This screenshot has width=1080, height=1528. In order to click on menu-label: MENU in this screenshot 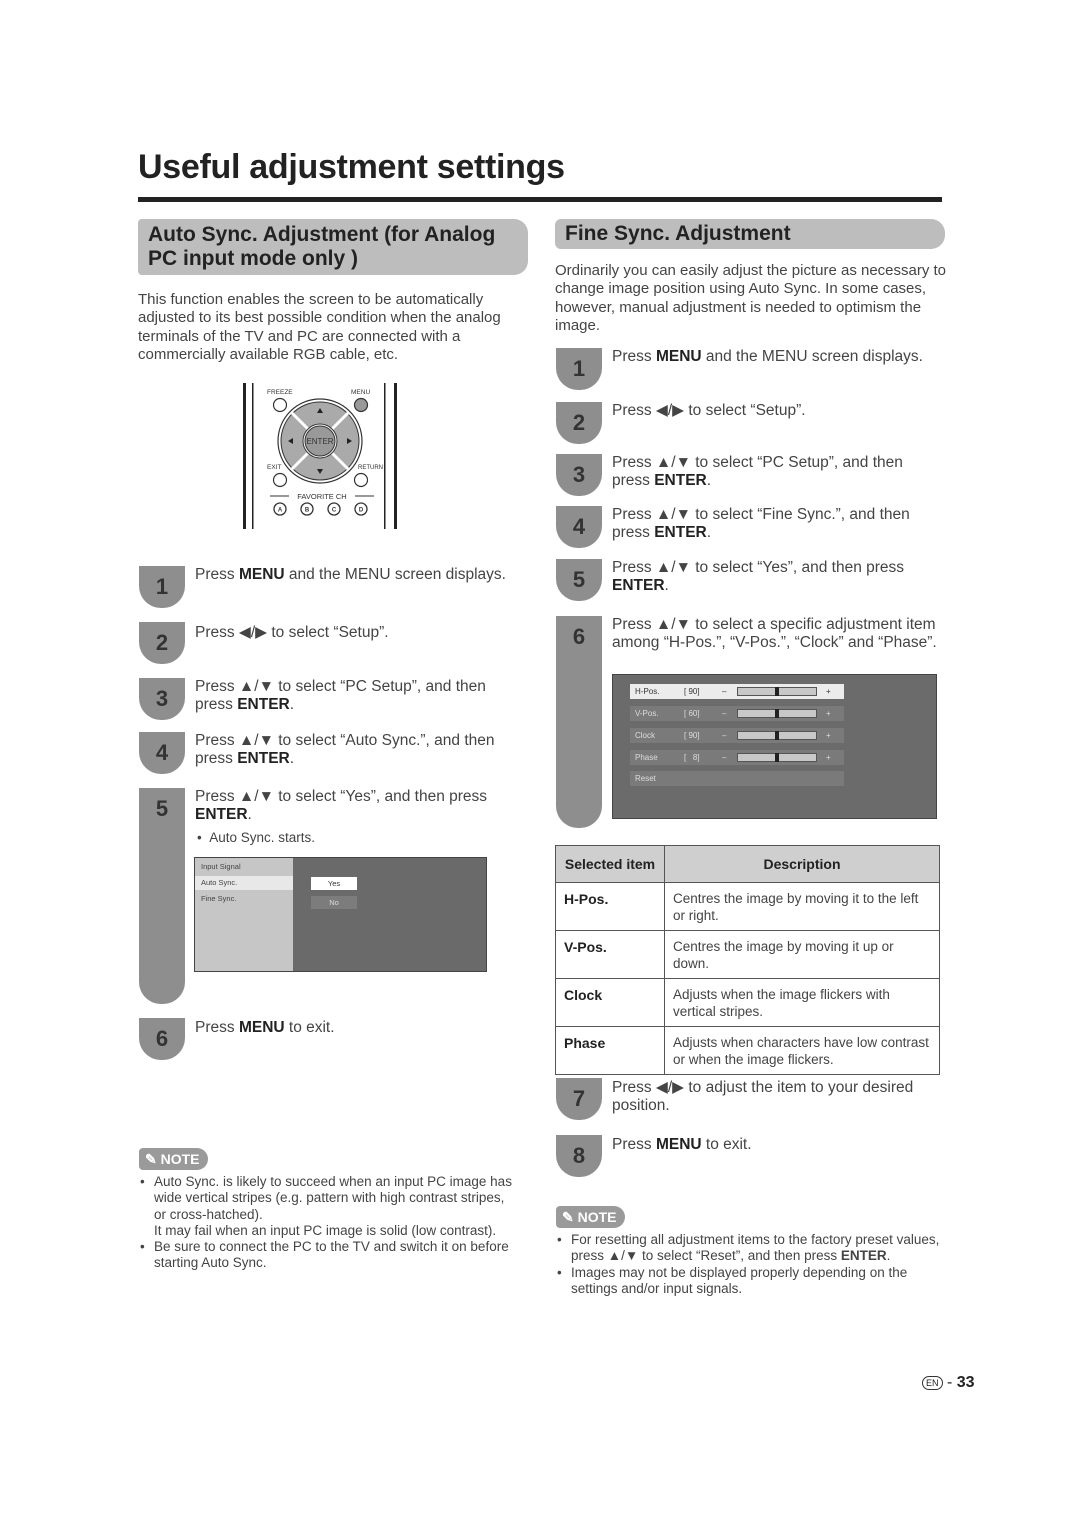, I will do `click(360, 392)`.